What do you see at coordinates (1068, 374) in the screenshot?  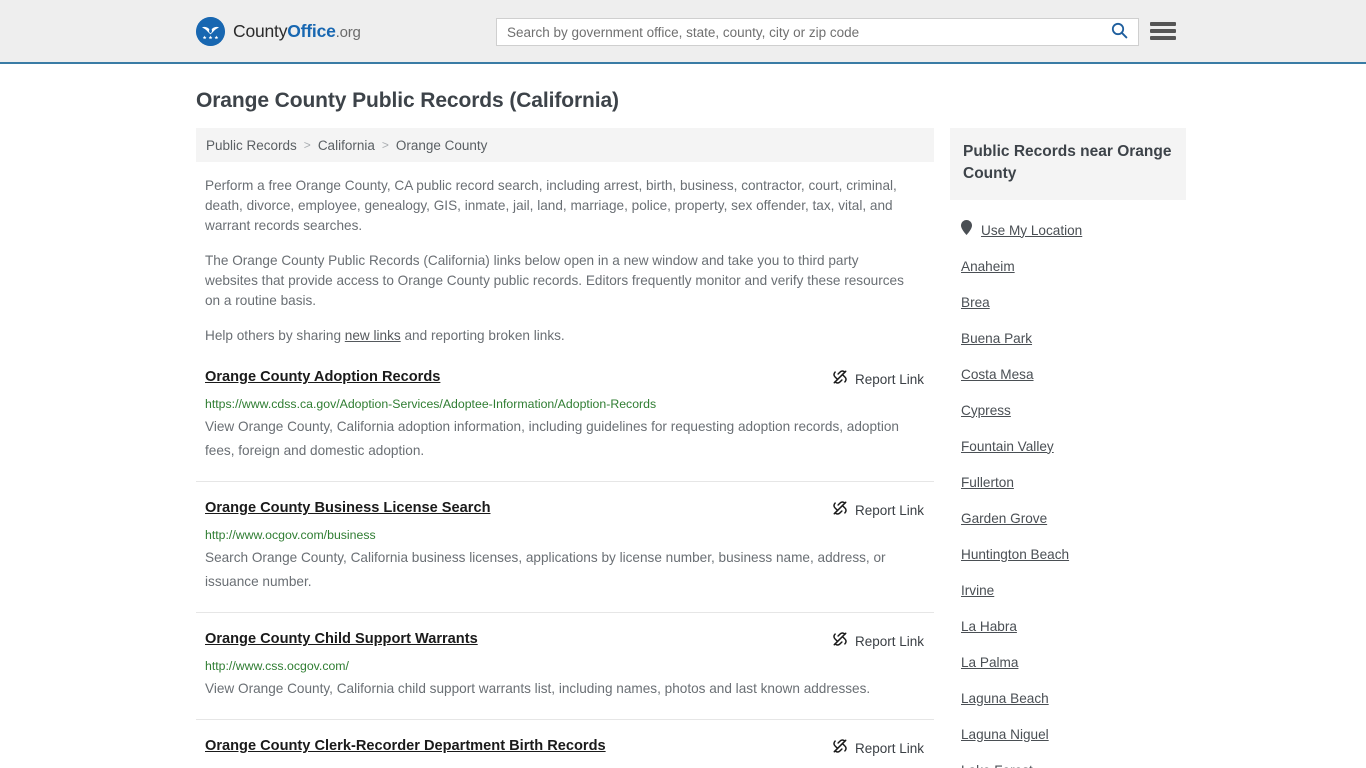 I see `sidebar-item-costa-mesa: Costa Mesa` at bounding box center [1068, 374].